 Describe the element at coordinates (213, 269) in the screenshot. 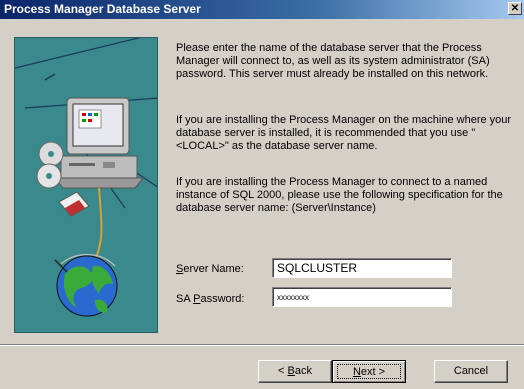

I see `server-label-rest: erver Name:` at that location.